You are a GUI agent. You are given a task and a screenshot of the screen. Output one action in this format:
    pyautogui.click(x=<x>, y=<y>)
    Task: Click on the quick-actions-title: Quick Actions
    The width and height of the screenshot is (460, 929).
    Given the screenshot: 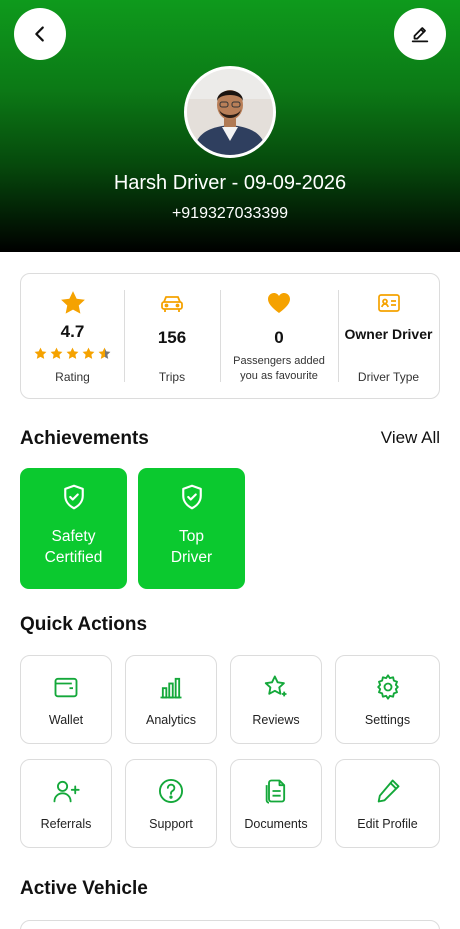 What is the action you would take?
    pyautogui.click(x=84, y=624)
    